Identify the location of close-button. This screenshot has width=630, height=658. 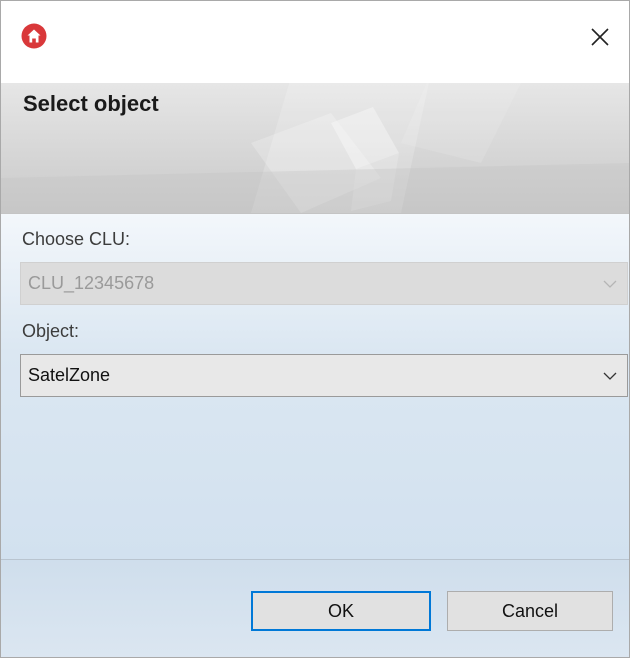
(600, 39).